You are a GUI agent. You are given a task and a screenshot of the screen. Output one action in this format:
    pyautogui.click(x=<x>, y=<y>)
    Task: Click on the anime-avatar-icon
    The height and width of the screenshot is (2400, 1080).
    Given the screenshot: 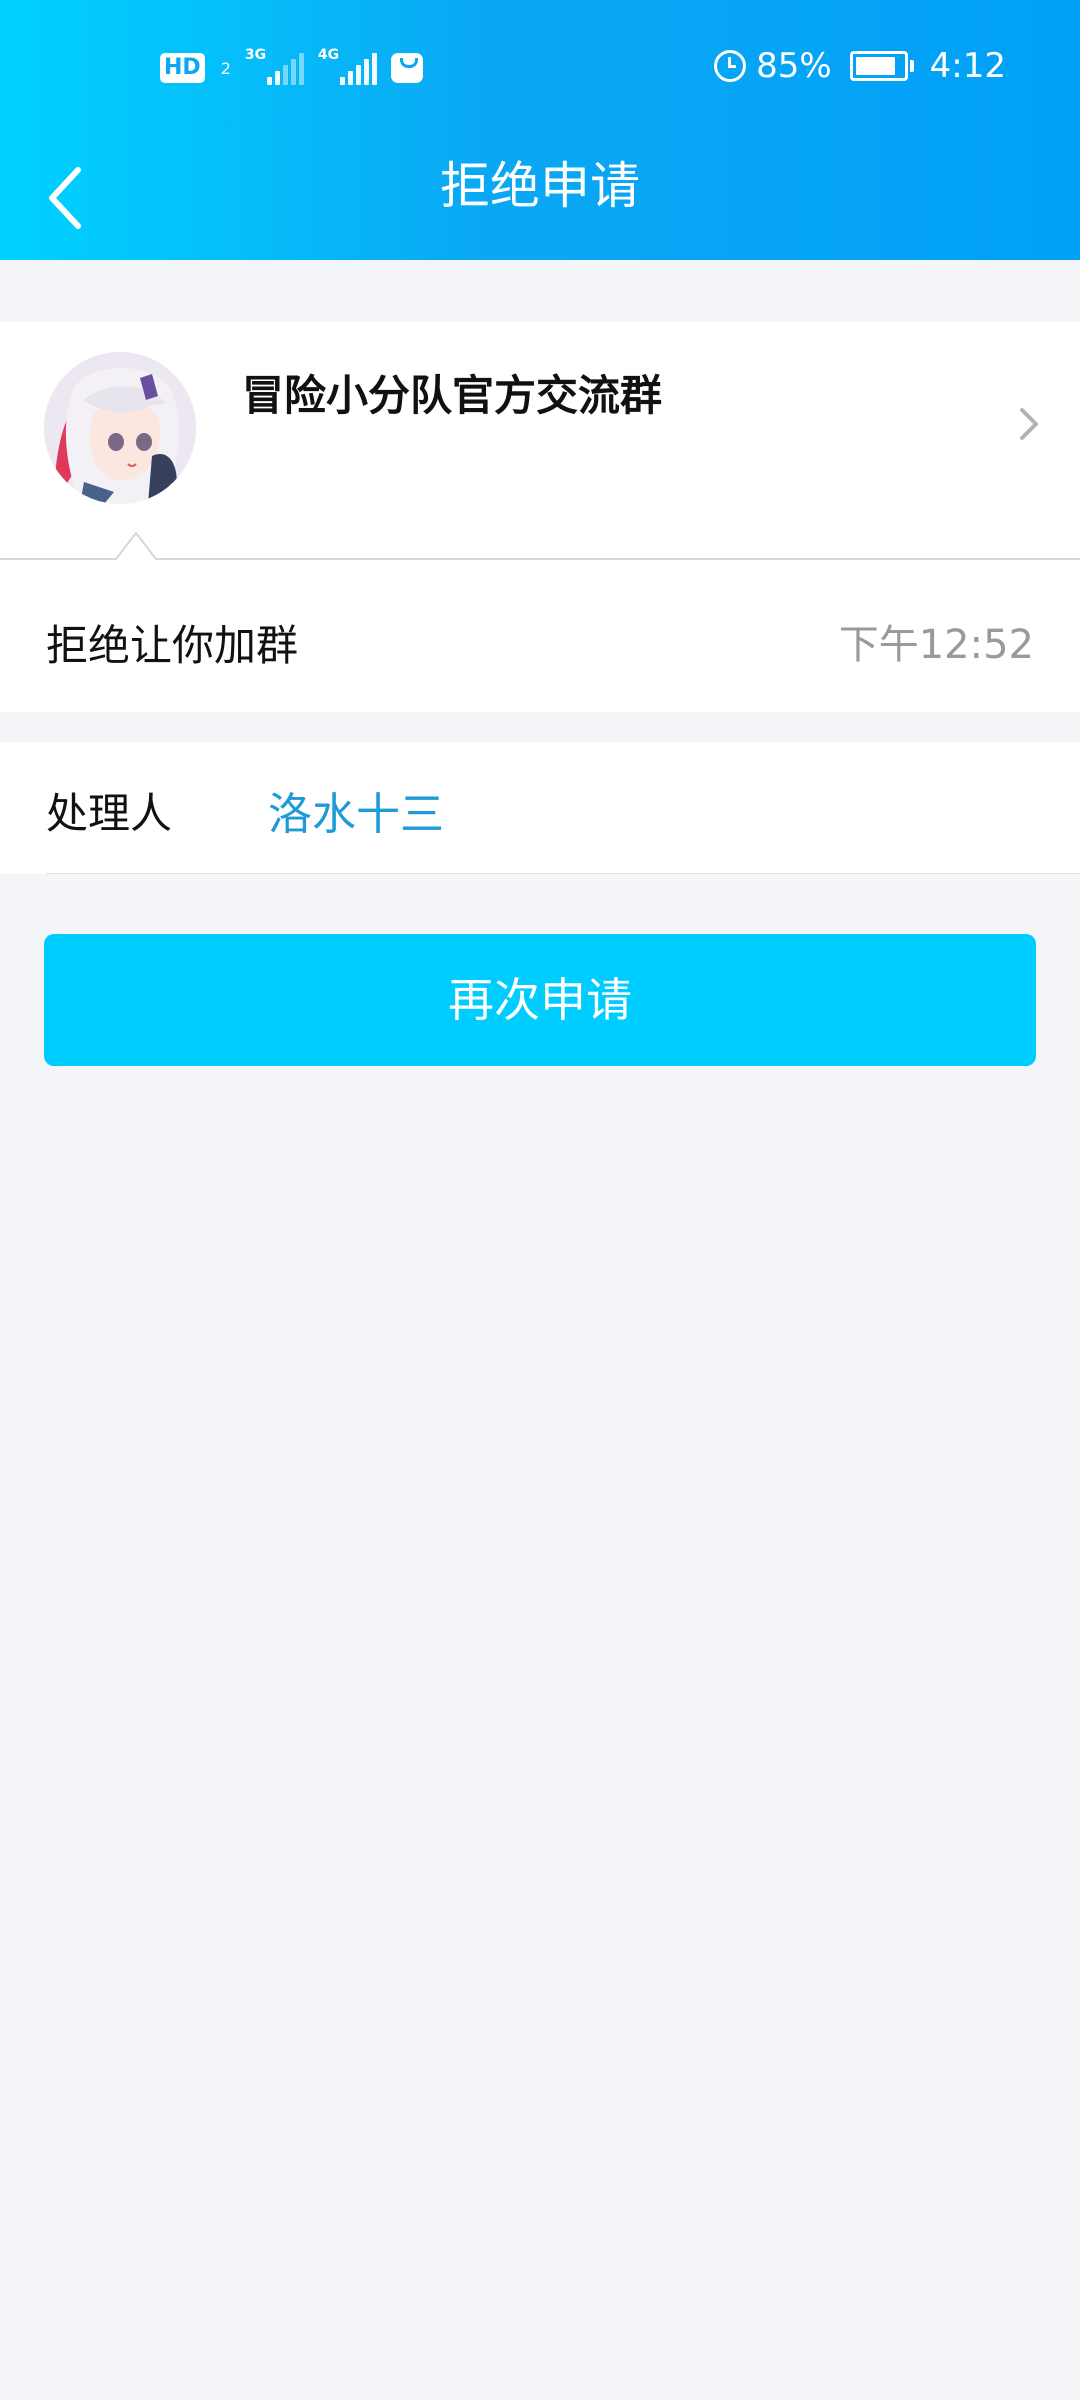 What is the action you would take?
    pyautogui.click(x=120, y=428)
    